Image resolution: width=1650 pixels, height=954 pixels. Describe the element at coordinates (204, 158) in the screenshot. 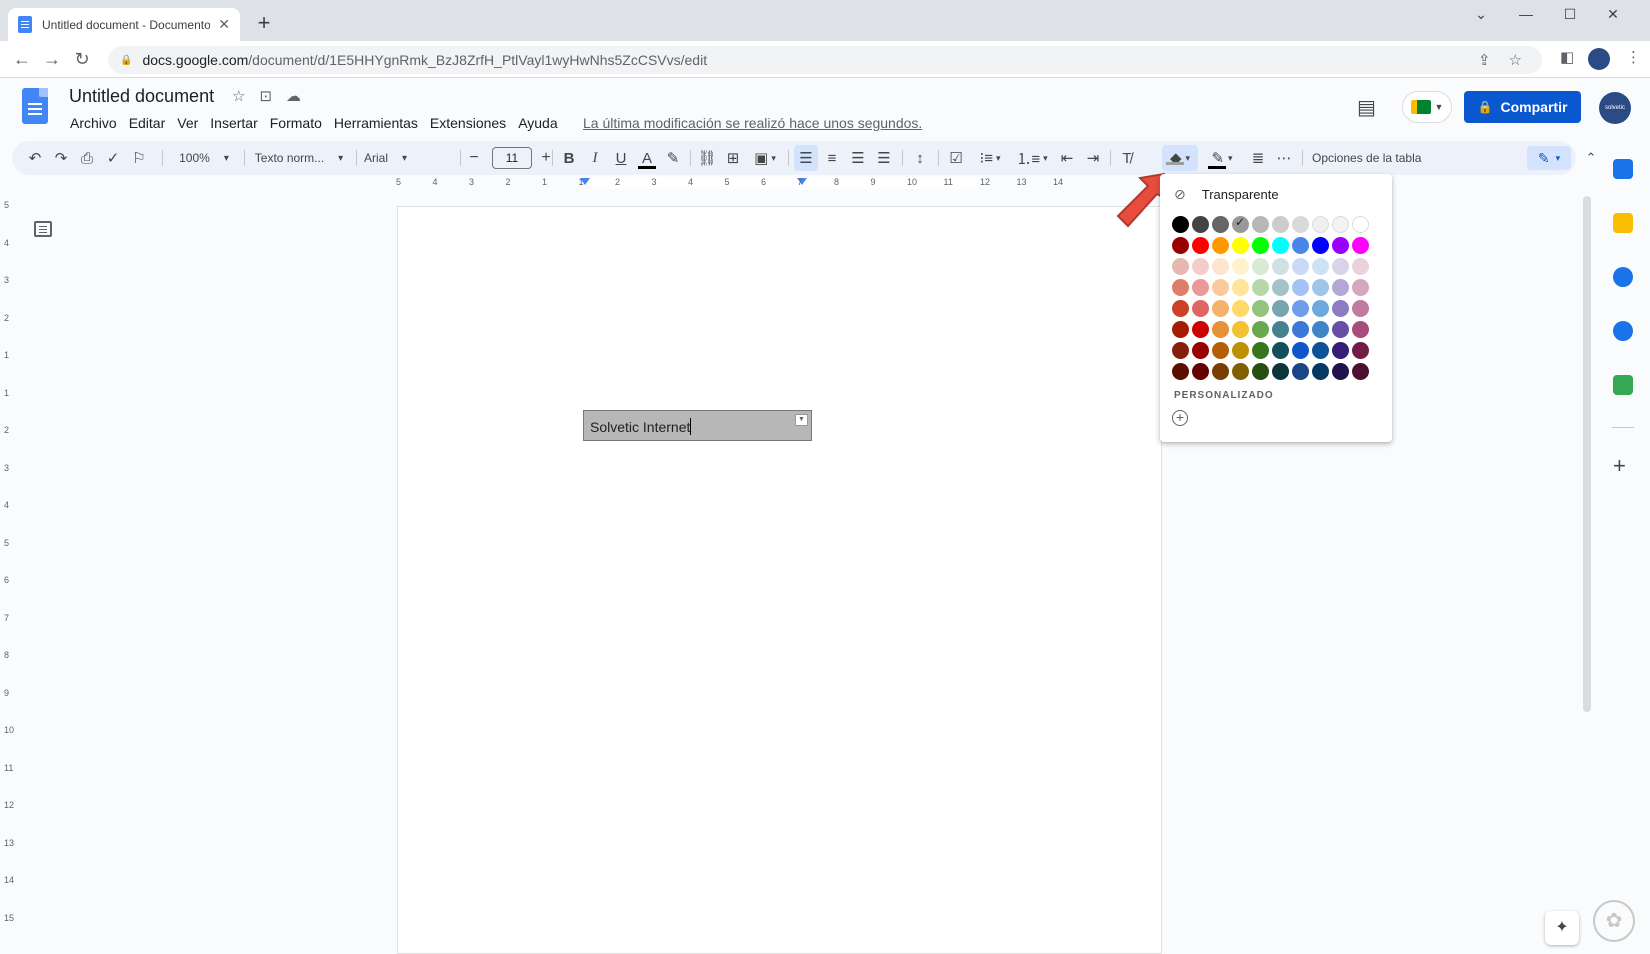

I see `zoom-select: 100%` at that location.